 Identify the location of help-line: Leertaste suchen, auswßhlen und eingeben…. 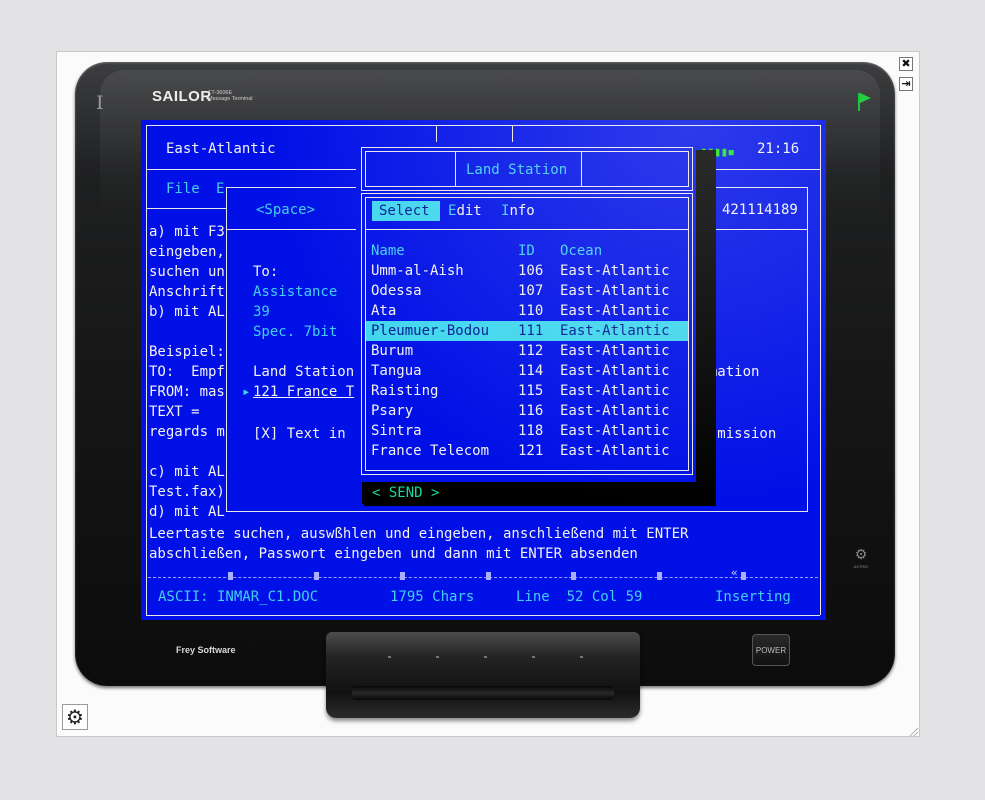
(419, 534).